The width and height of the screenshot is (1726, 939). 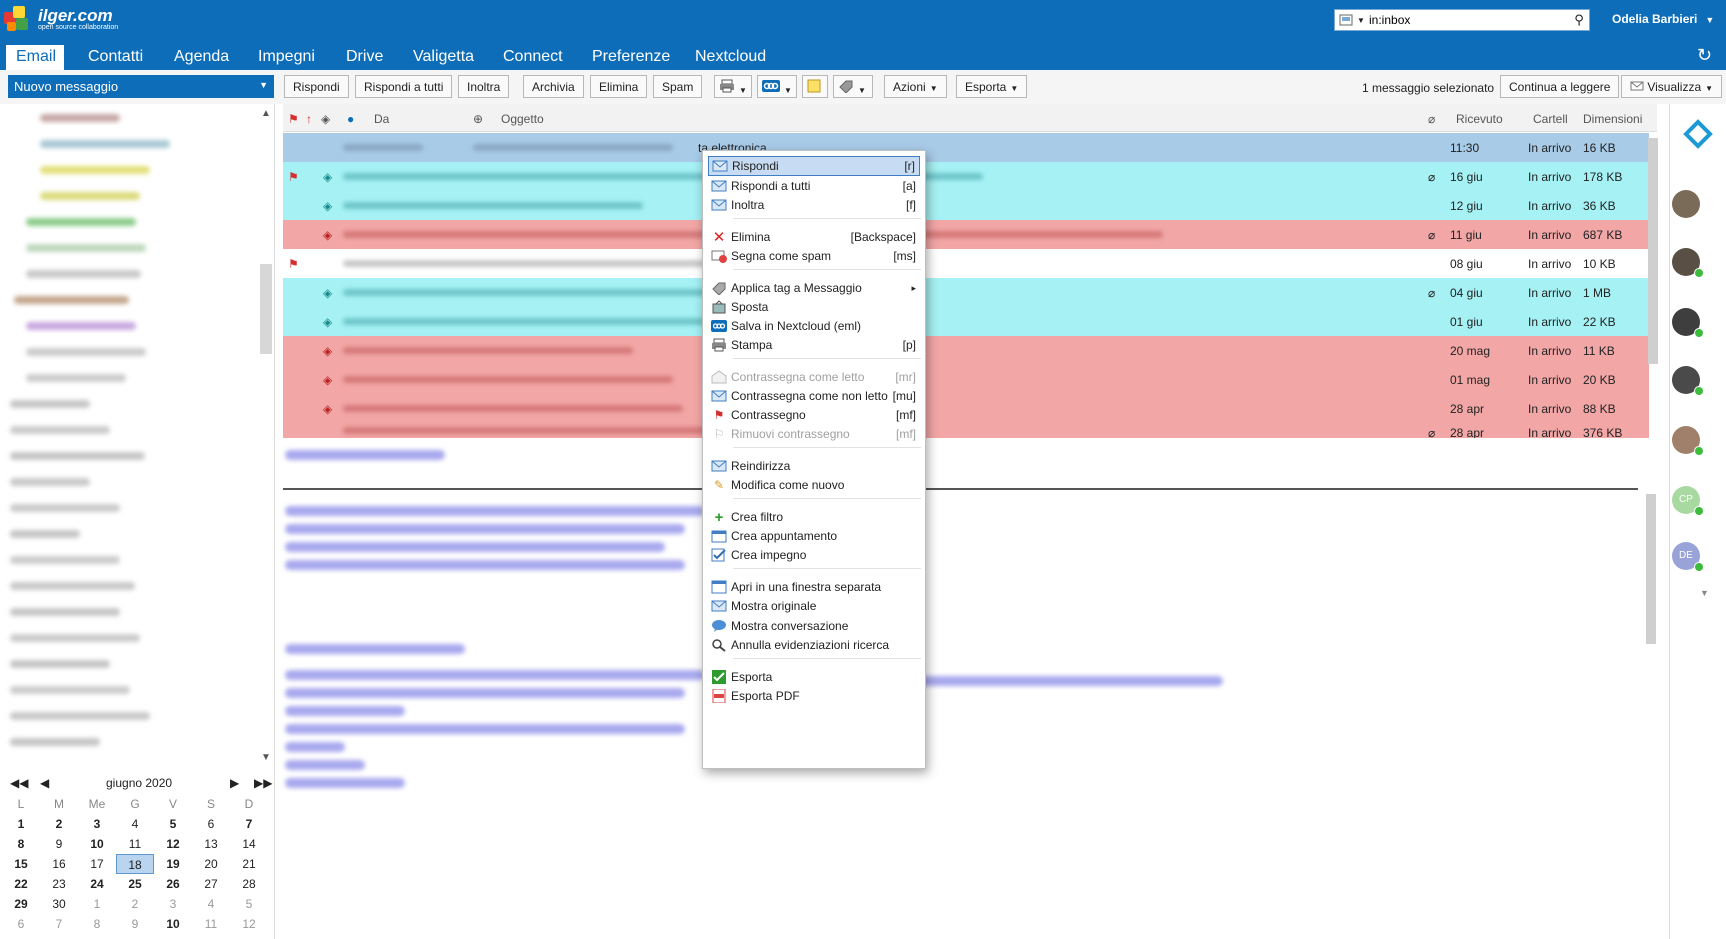 What do you see at coordinates (19, 783) in the screenshot?
I see `prev-year-icon: ◀◀` at bounding box center [19, 783].